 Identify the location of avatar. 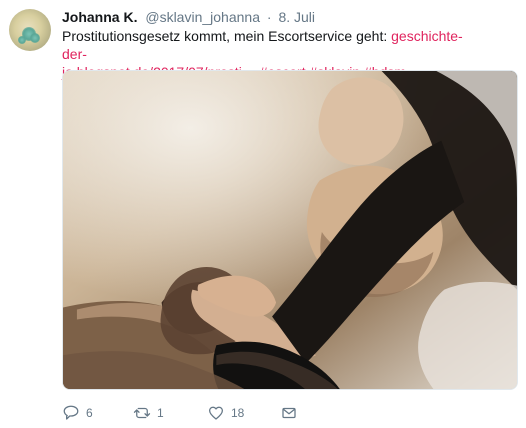
(30, 30).